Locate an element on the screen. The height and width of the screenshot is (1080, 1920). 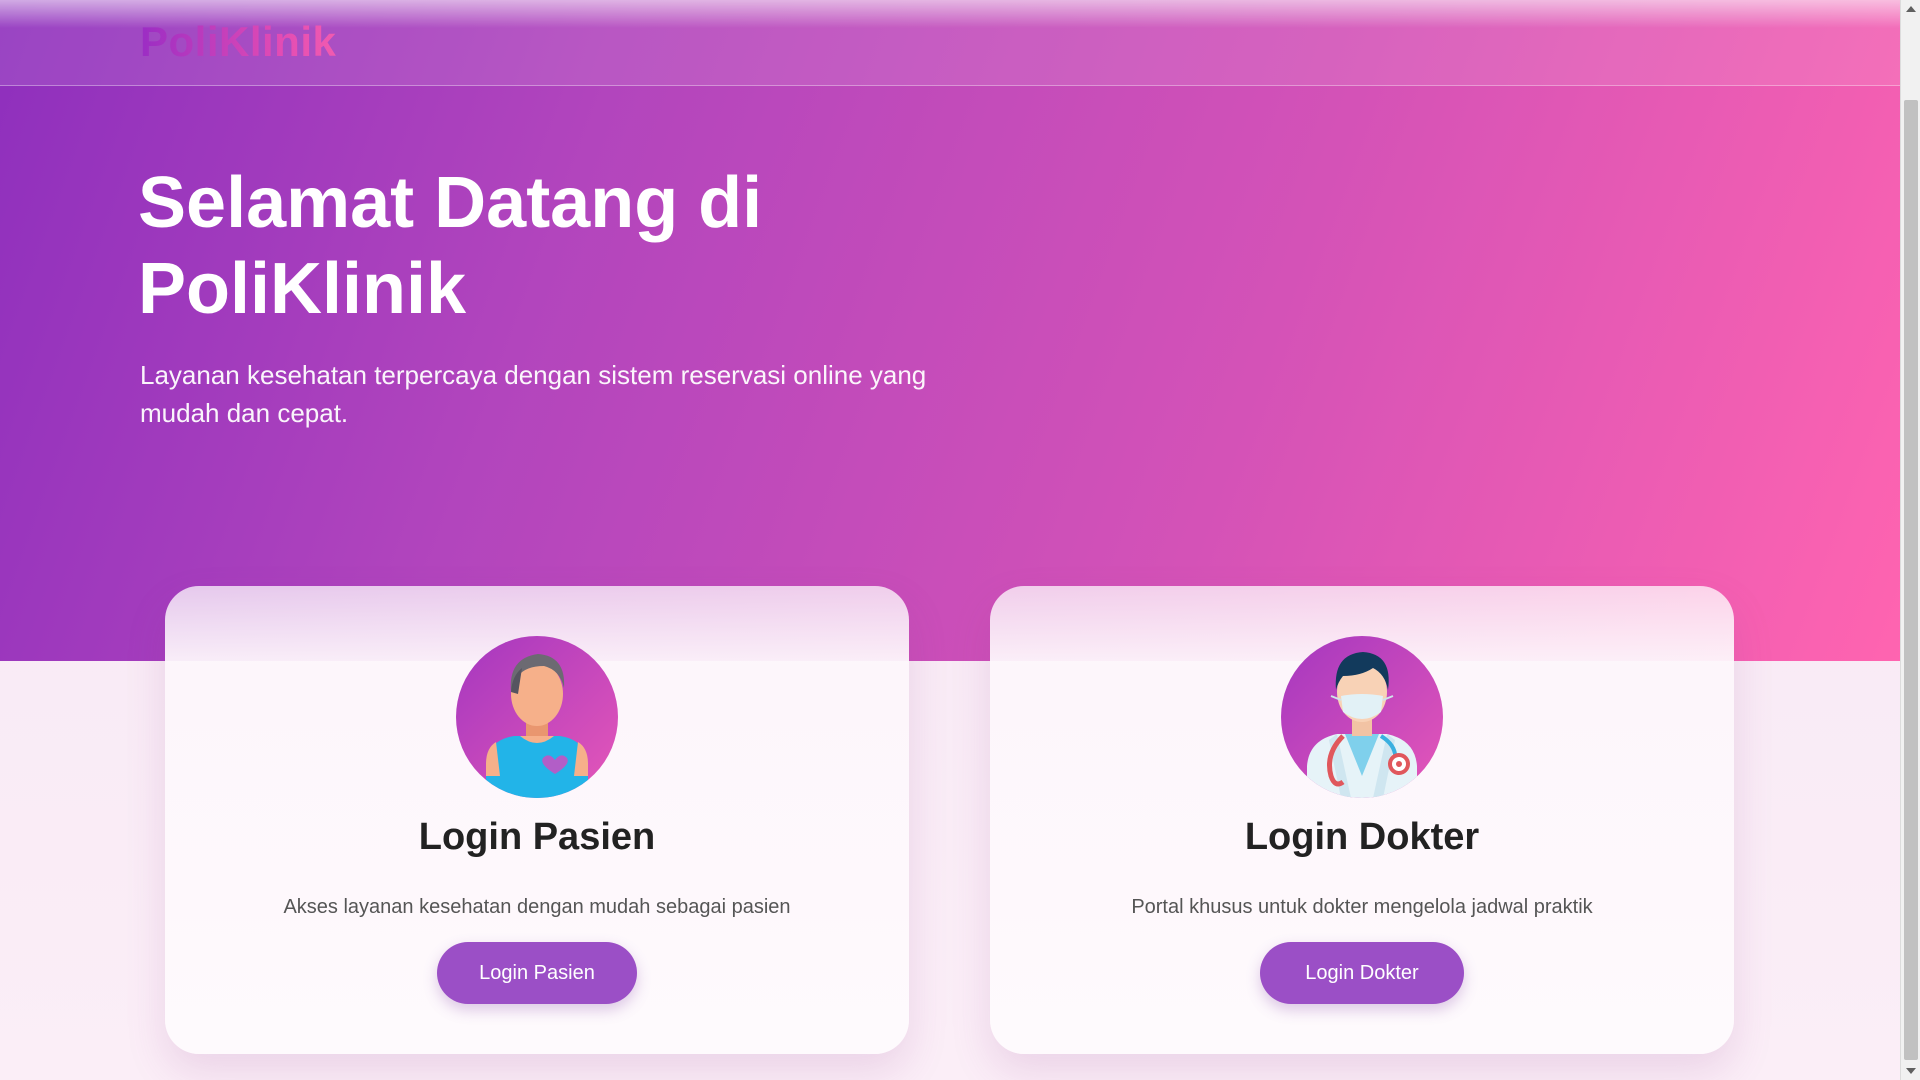
doctor-card-title: Login Dokter is located at coordinates (1362, 837).